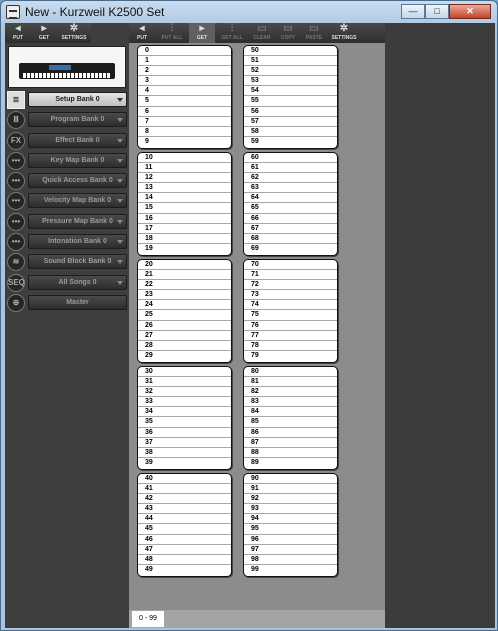 The image size is (498, 631). I want to click on slot-14: 14, so click(184, 198).